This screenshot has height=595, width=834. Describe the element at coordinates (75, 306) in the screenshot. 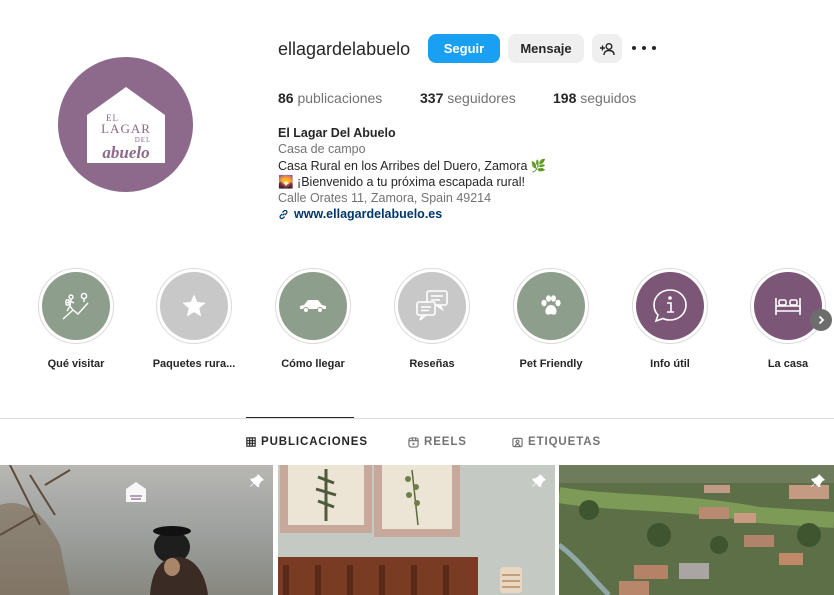

I see `hiker-icon` at that location.